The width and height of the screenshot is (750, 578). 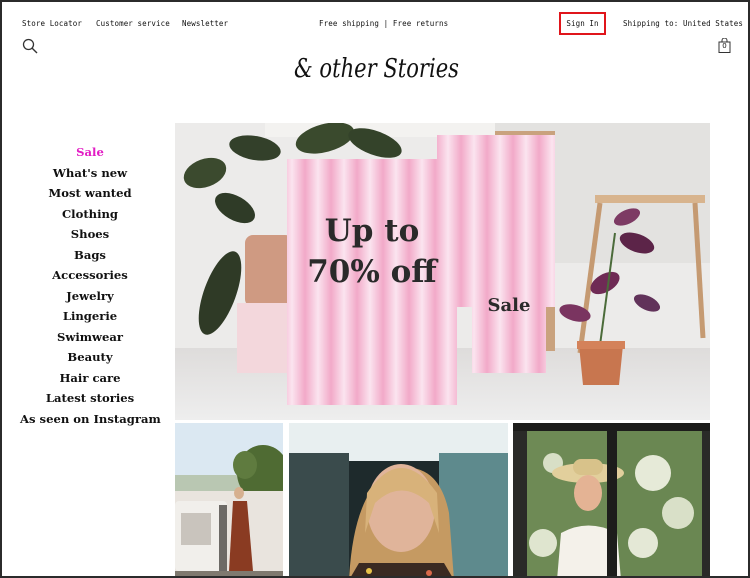 I want to click on hero-headline-line1: Up to, so click(x=372, y=231).